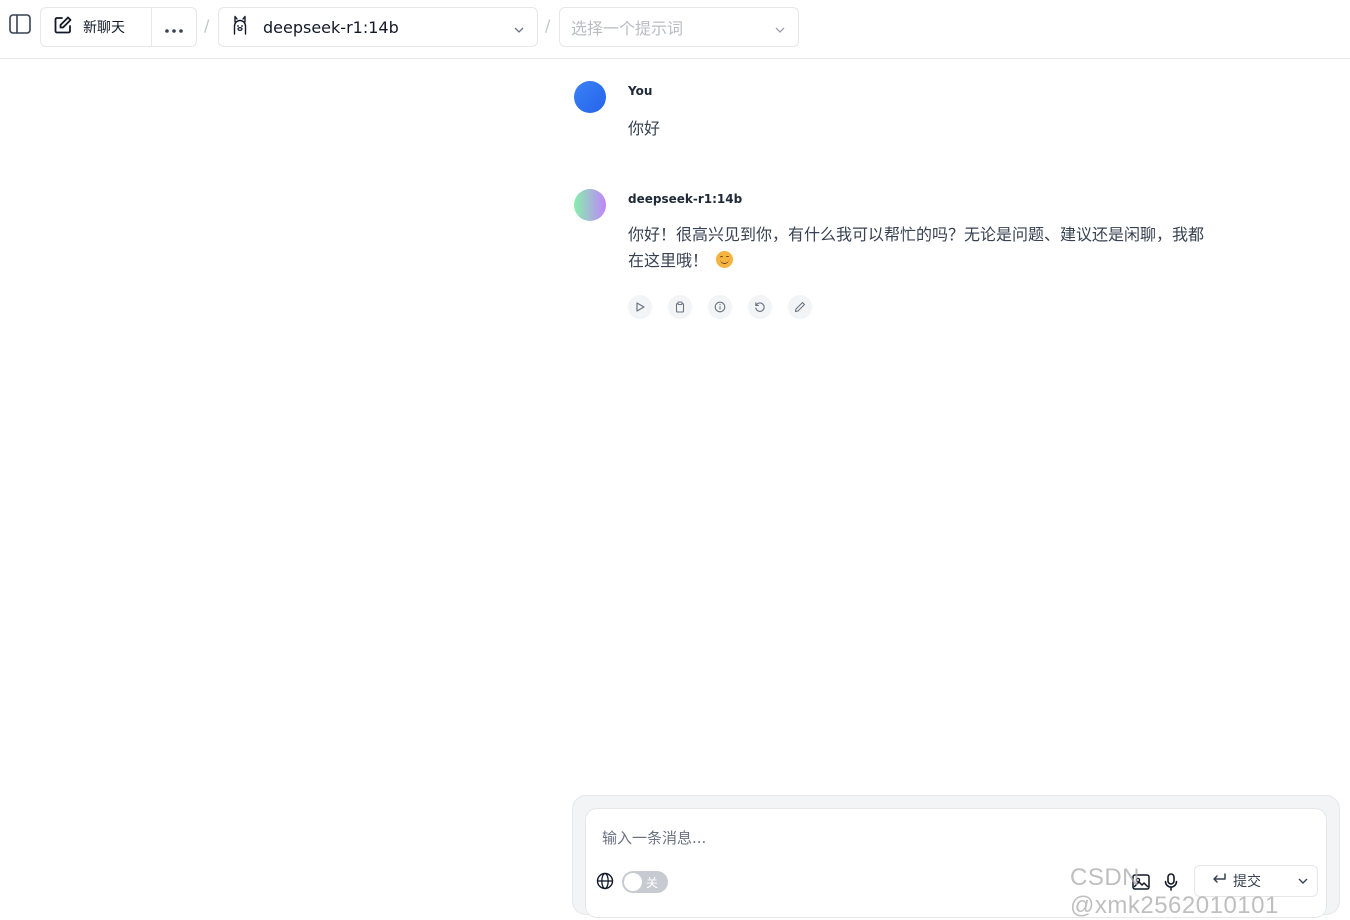 Image resolution: width=1350 pixels, height=920 pixels. I want to click on model-selector: deepseek-r1:14b, so click(378, 27).